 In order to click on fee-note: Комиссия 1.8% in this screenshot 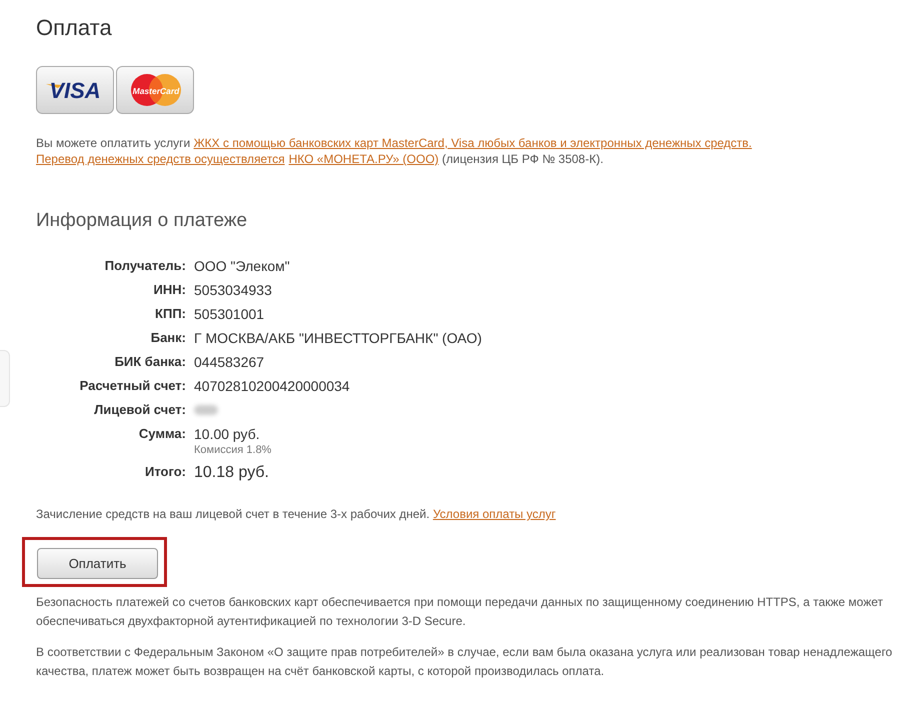, I will do `click(233, 450)`.